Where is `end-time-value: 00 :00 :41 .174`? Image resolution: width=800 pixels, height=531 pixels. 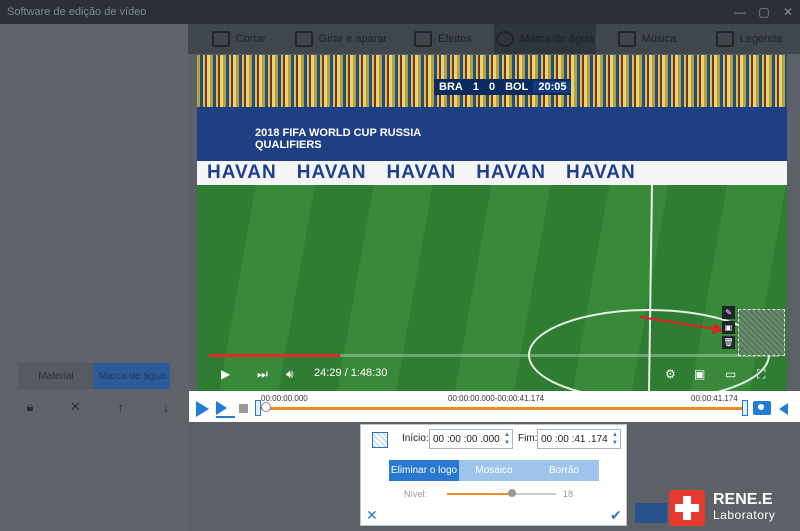
end-time-value: 00 :00 :41 .174 is located at coordinates (574, 439).